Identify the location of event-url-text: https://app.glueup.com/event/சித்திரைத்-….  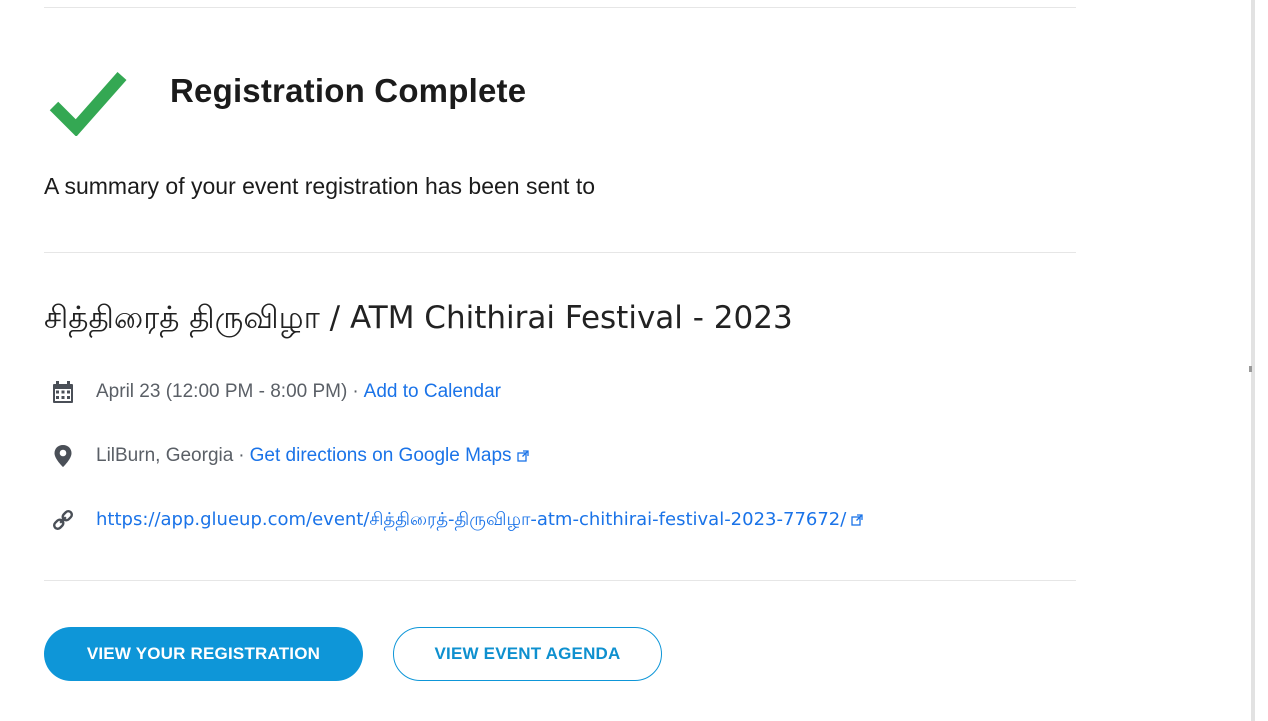
(471, 519).